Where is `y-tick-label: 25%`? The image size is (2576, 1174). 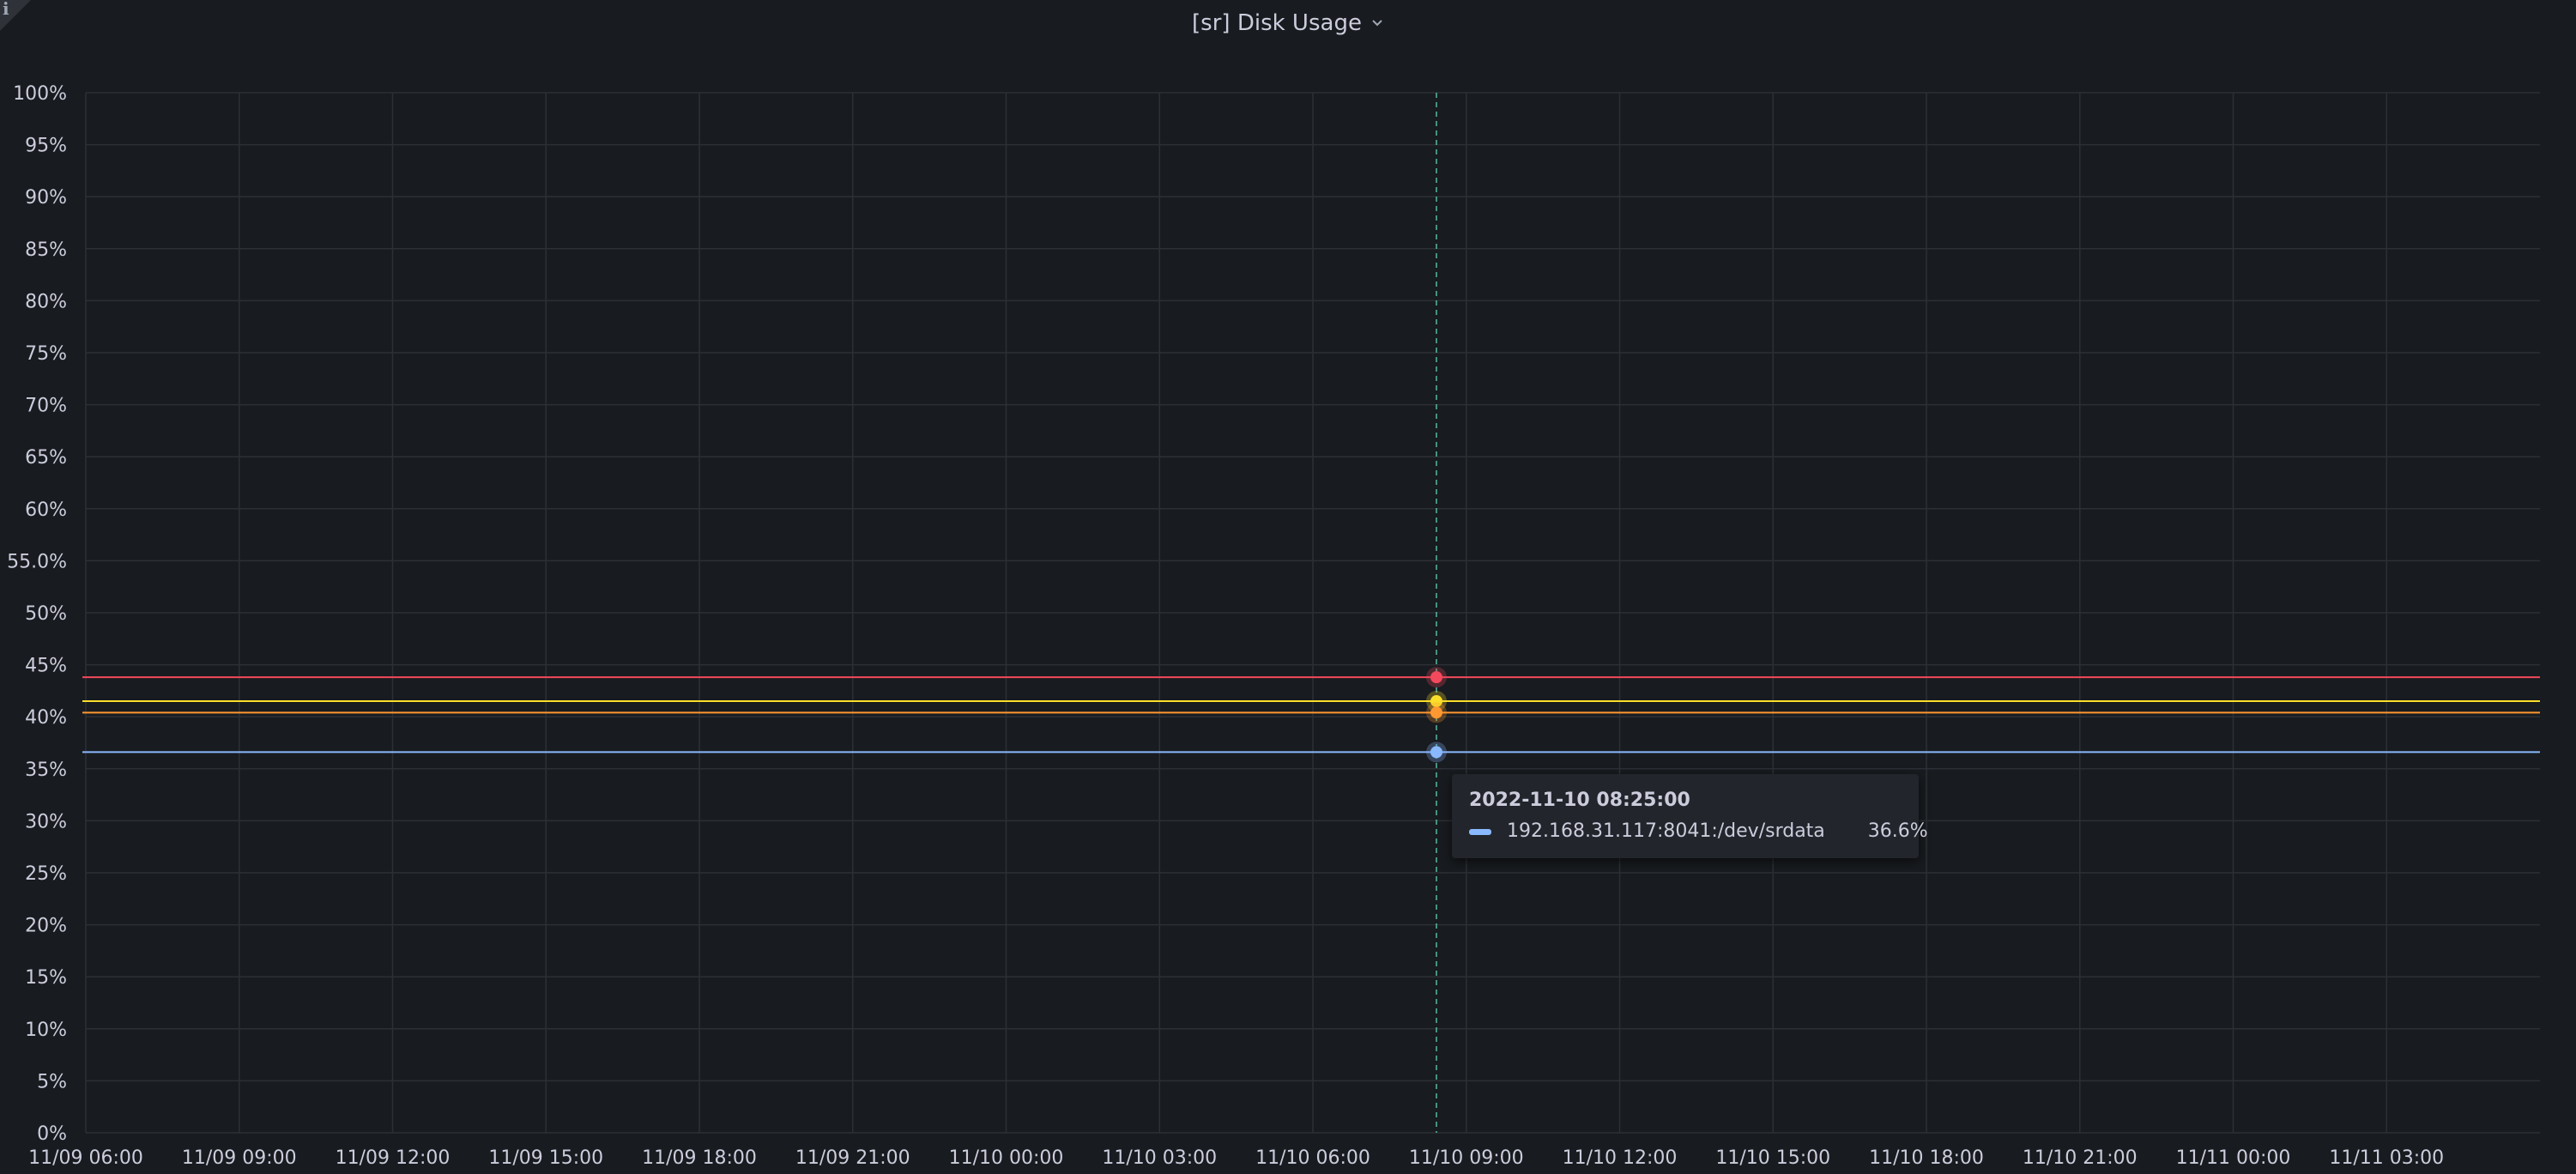 y-tick-label: 25% is located at coordinates (46, 874).